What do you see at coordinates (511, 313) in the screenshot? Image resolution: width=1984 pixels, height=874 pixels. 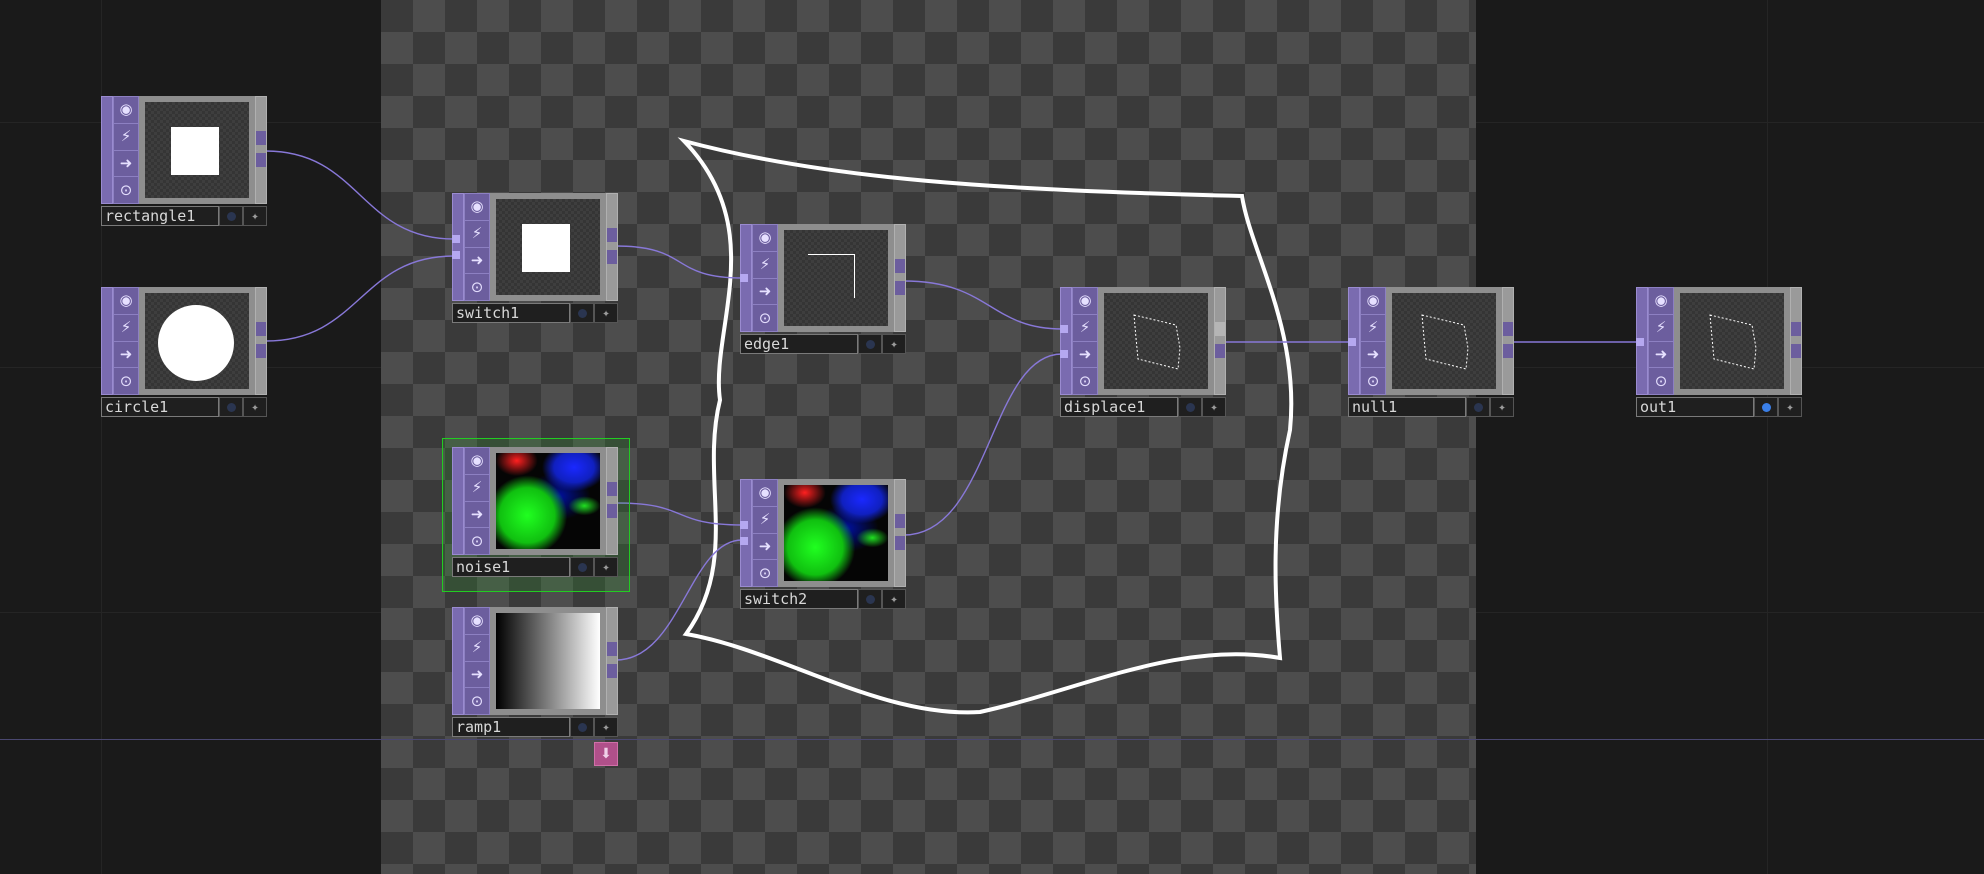 I see `node-name: switch1` at bounding box center [511, 313].